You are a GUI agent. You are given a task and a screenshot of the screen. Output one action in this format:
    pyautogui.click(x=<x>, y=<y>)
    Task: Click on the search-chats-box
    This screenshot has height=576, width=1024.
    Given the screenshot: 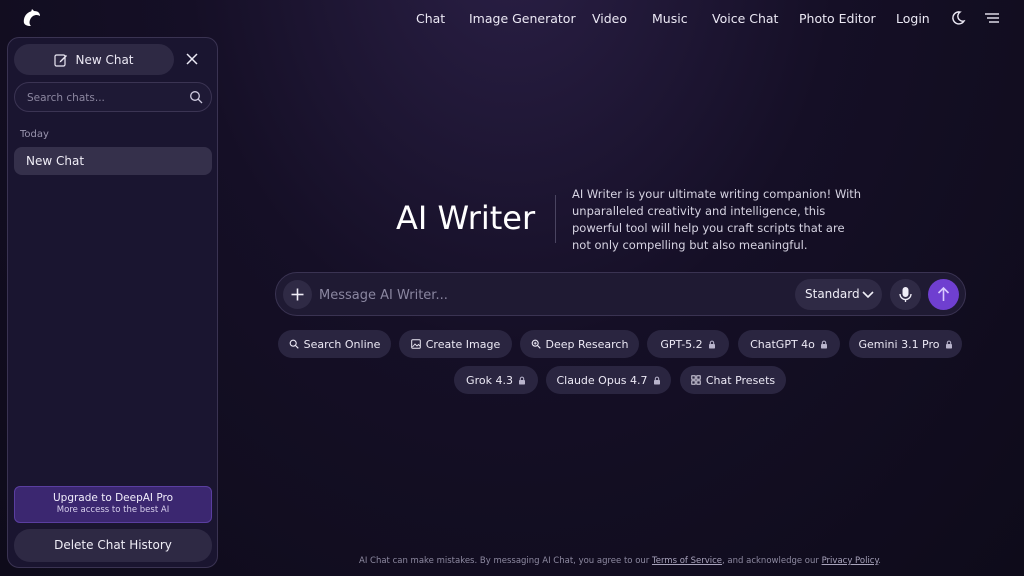 What is the action you would take?
    pyautogui.click(x=113, y=97)
    